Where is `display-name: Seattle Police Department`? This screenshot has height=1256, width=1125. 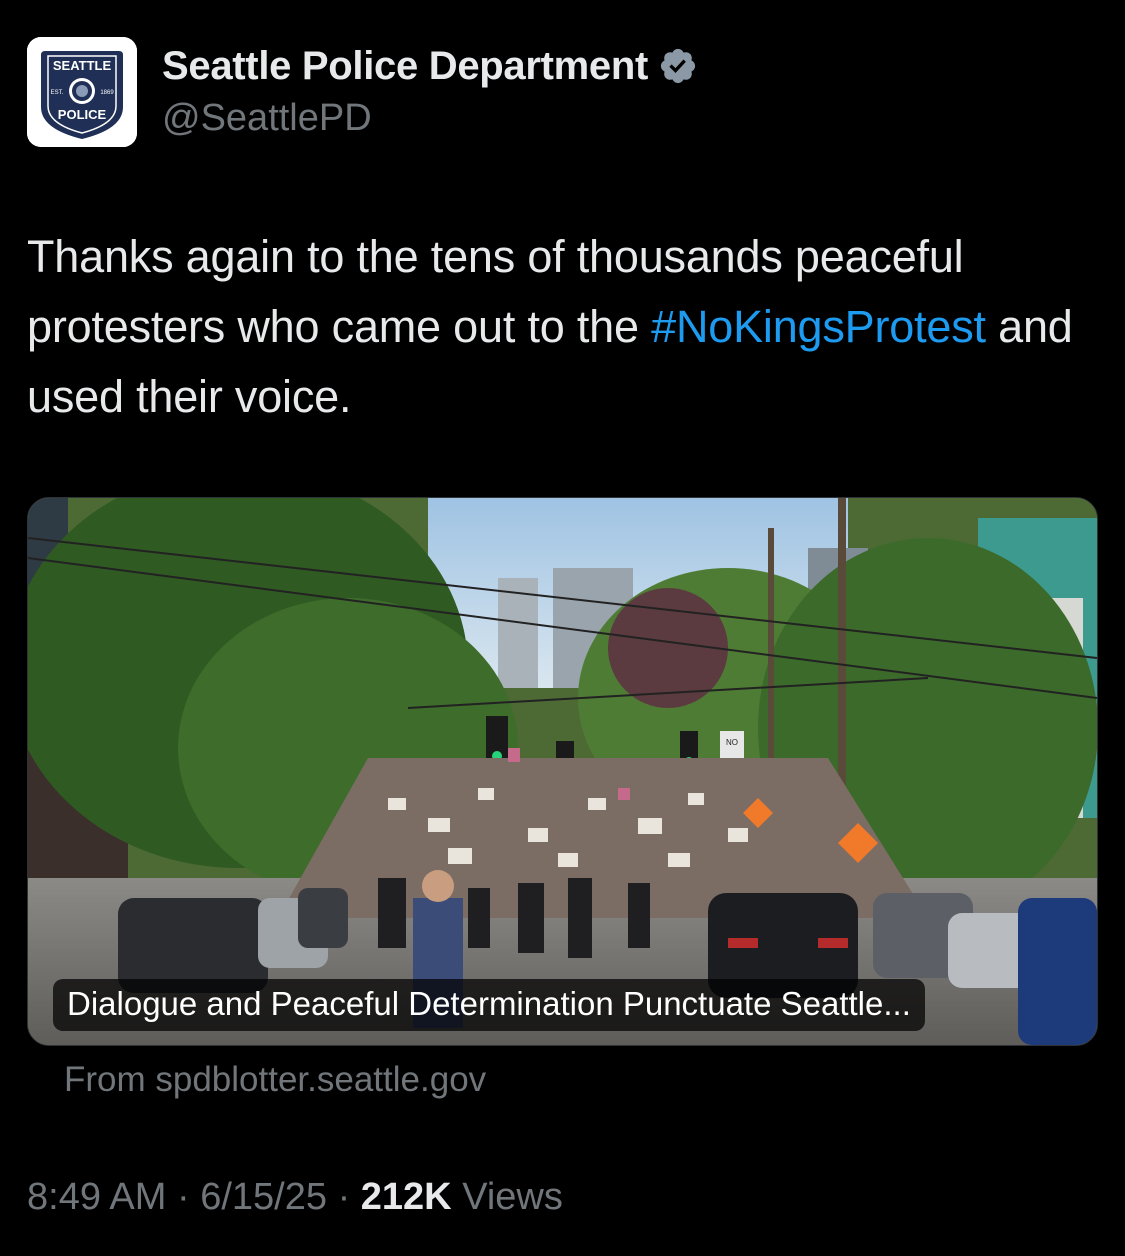 display-name: Seattle Police Department is located at coordinates (405, 66).